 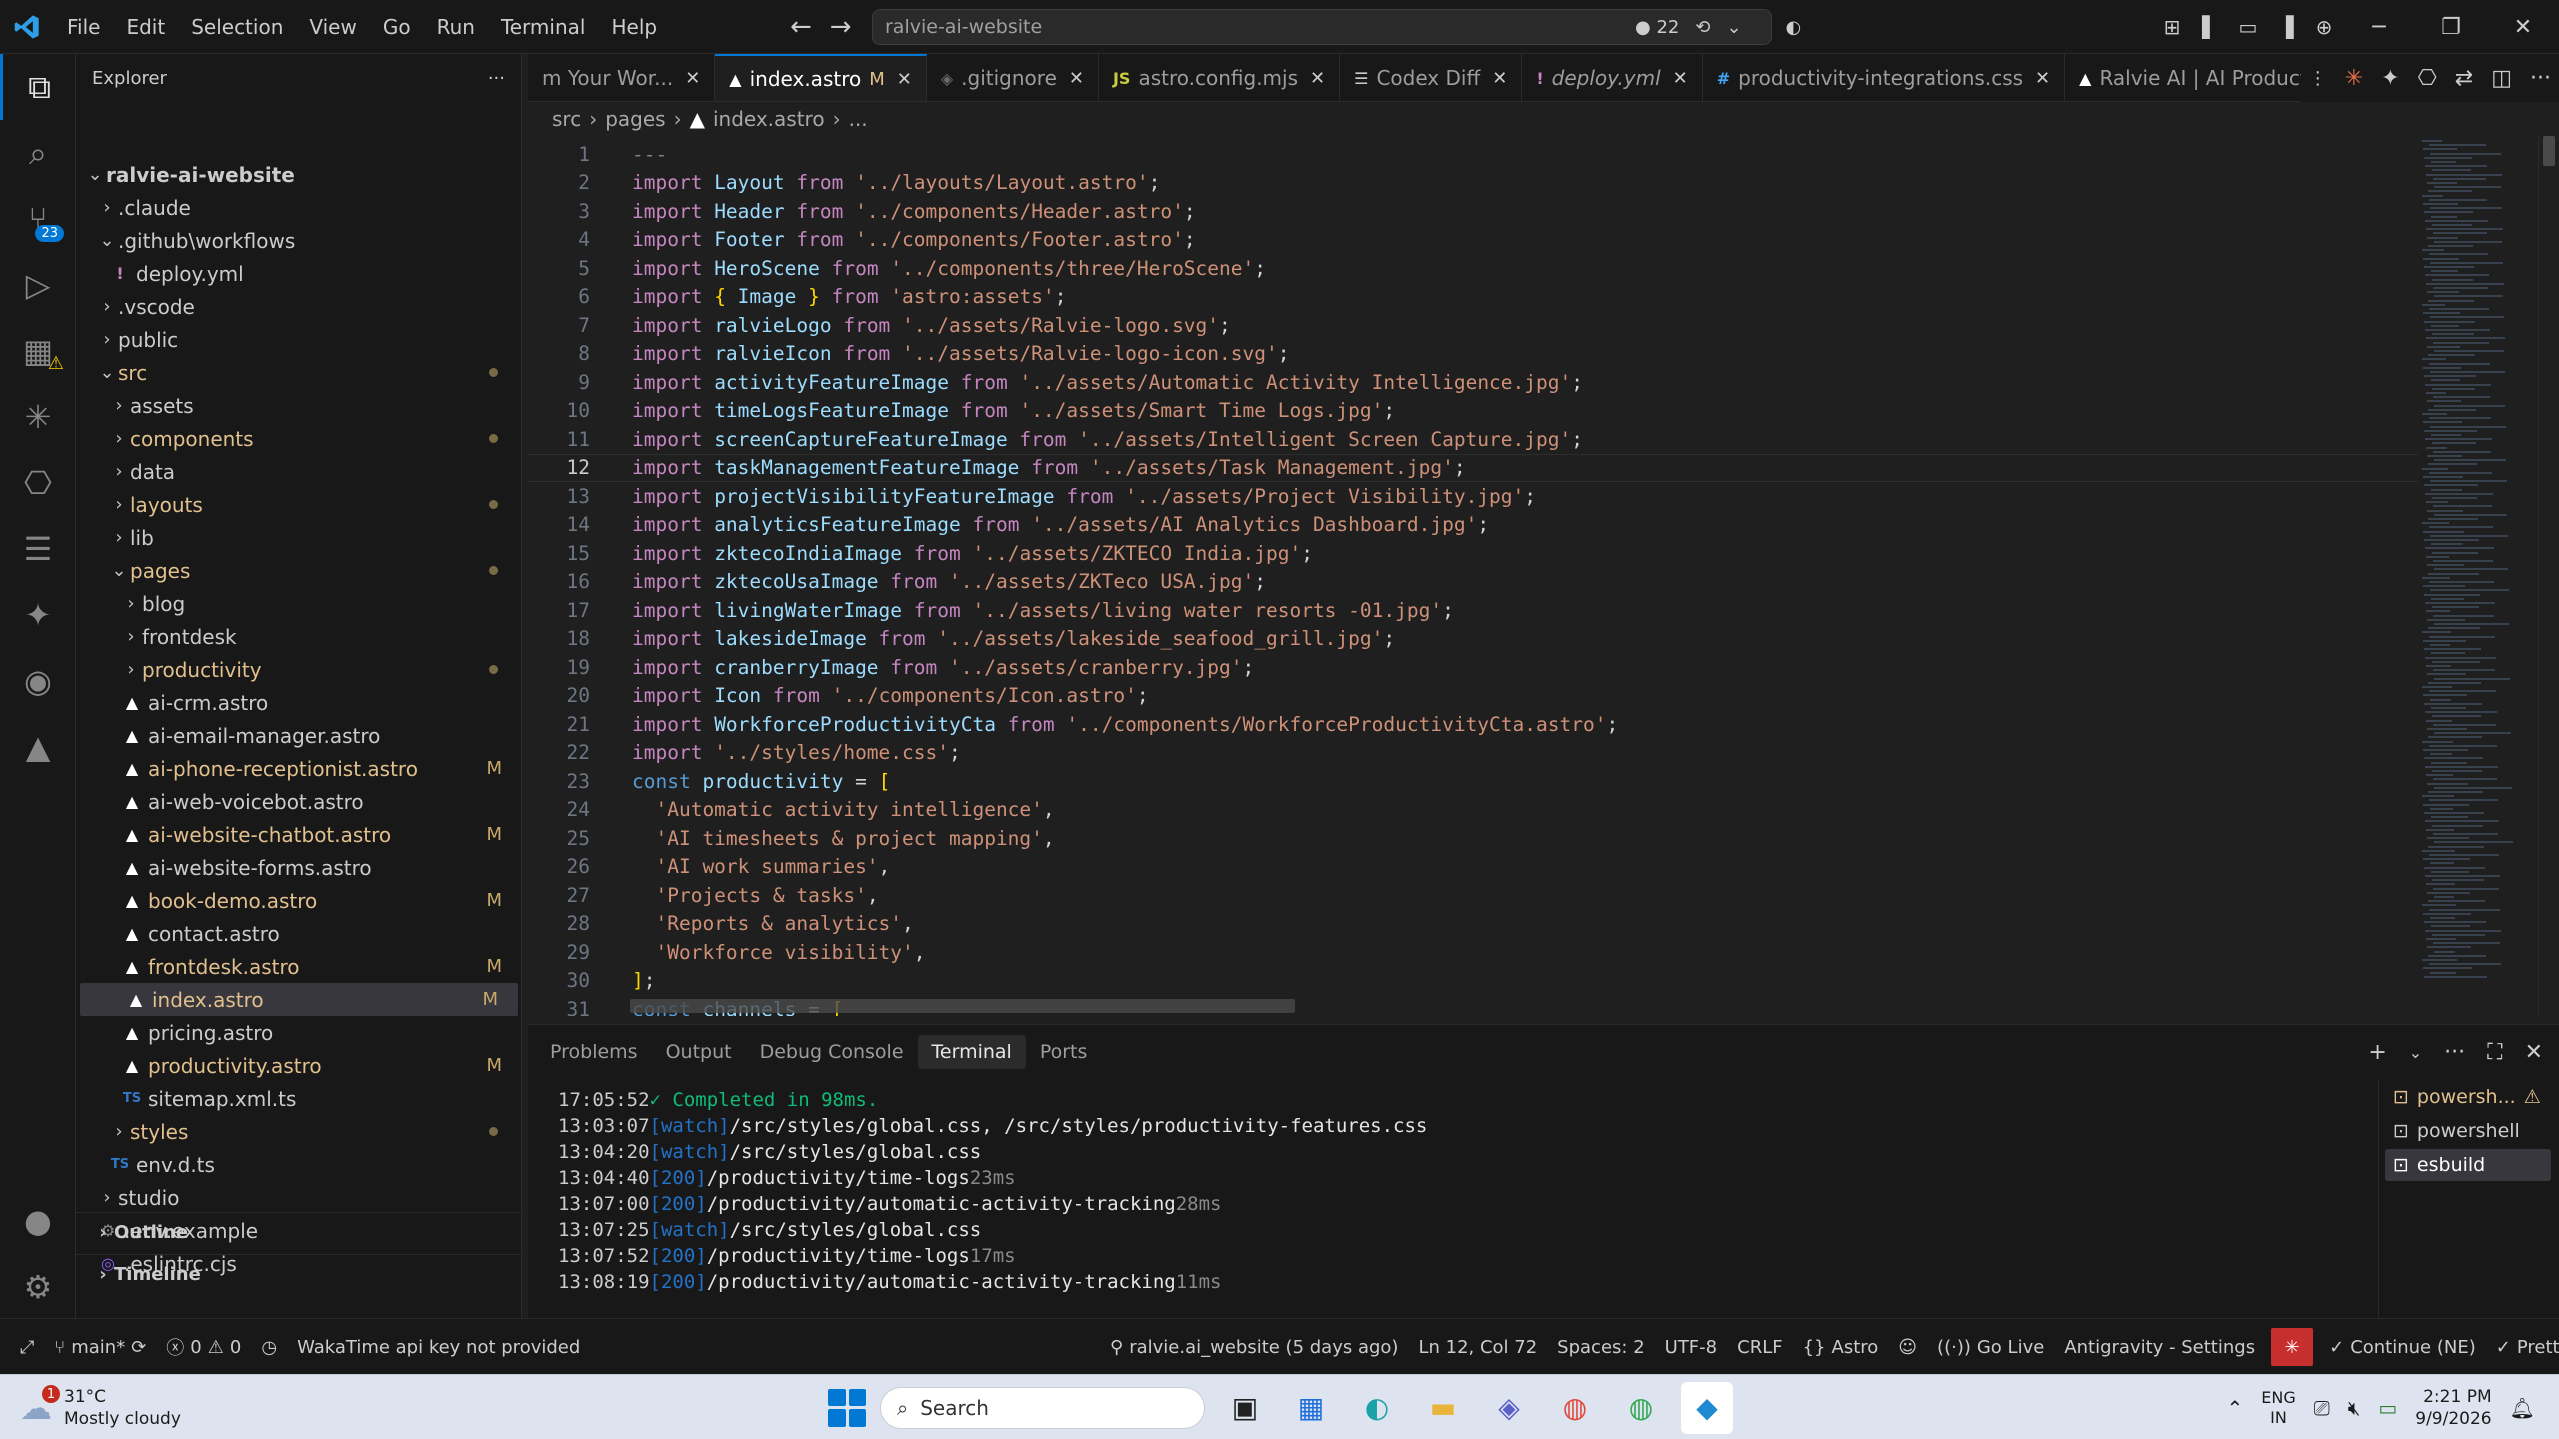 What do you see at coordinates (2534, 1052) in the screenshot?
I see `close-panel-icon: ✕` at bounding box center [2534, 1052].